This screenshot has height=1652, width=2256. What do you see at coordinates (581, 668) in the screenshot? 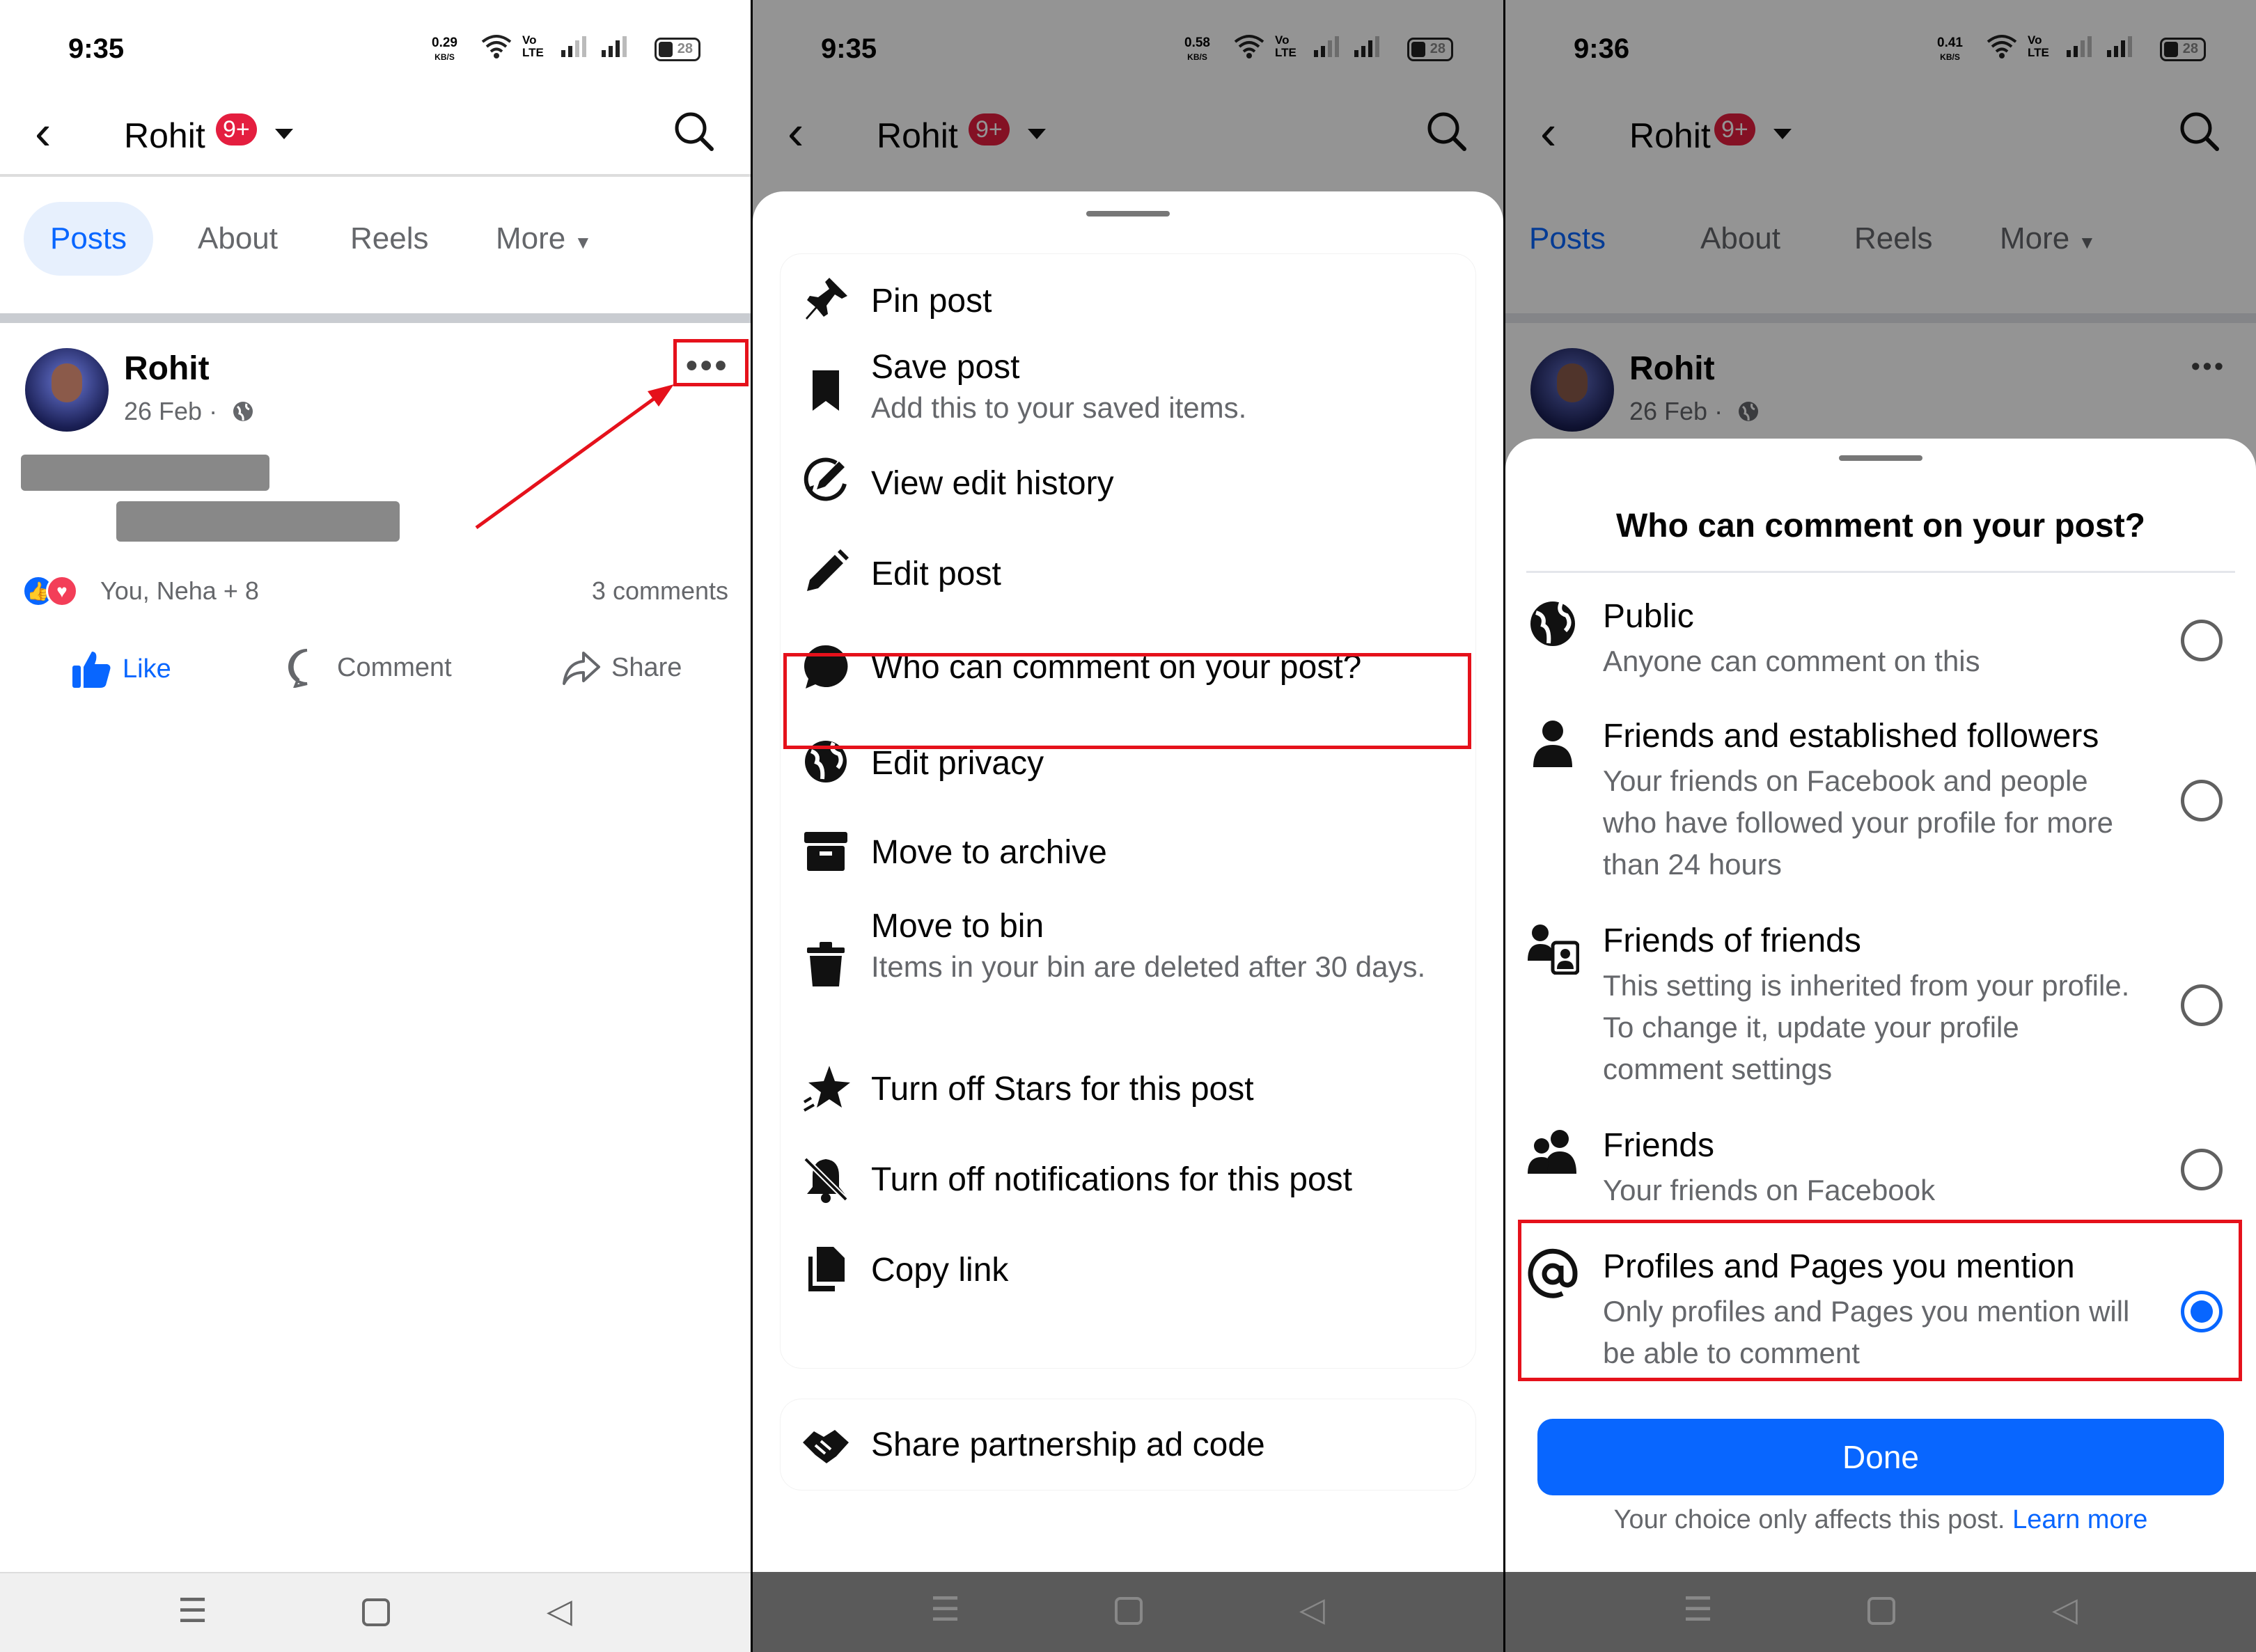
I see `share-icon` at bounding box center [581, 668].